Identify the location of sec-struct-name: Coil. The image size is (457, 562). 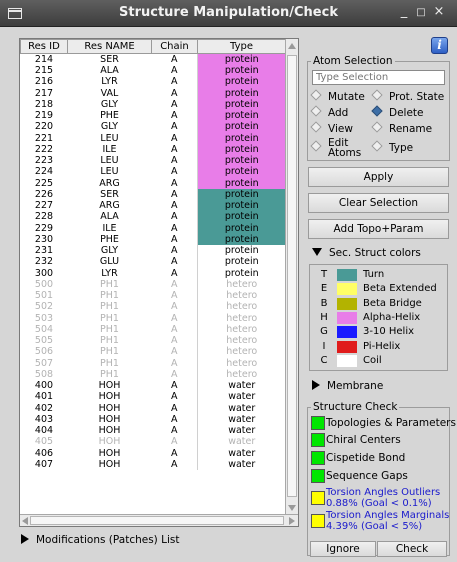
(372, 360).